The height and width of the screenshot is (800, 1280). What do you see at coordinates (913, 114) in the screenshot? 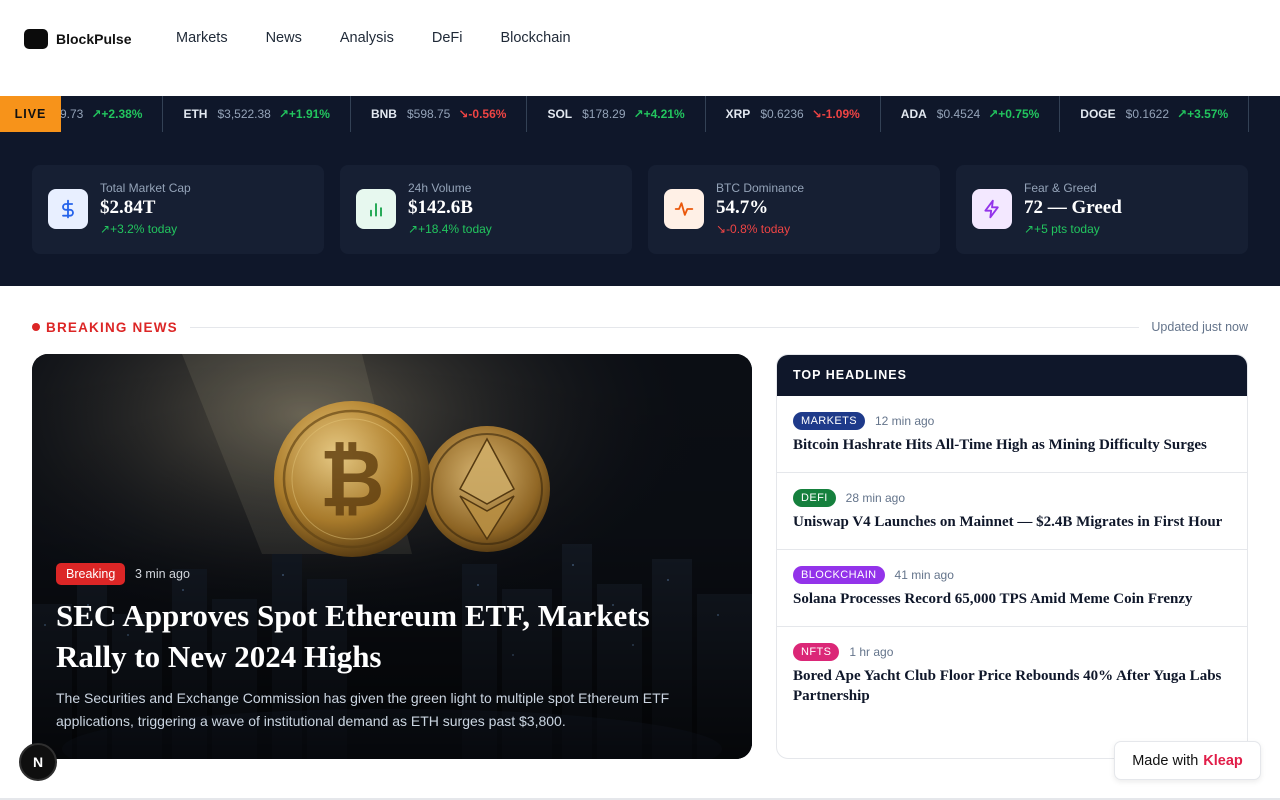
I see `ticker-symbol: ADA` at bounding box center [913, 114].